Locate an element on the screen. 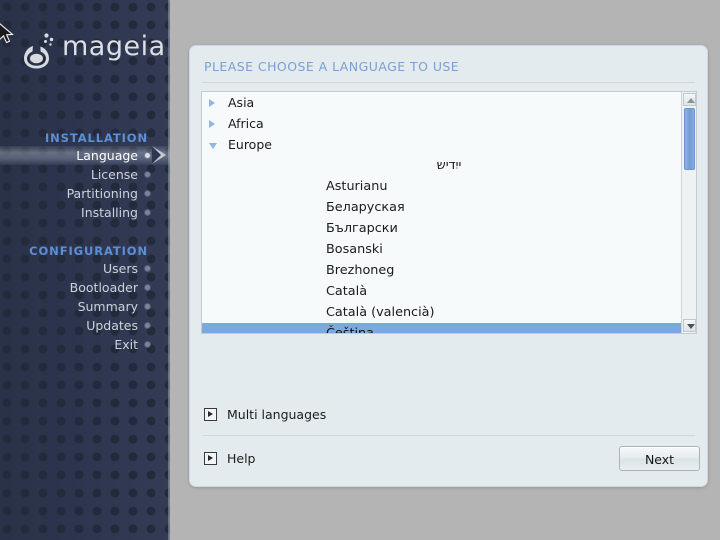 The image size is (720, 540). list-item: Bosanski is located at coordinates (449, 249).